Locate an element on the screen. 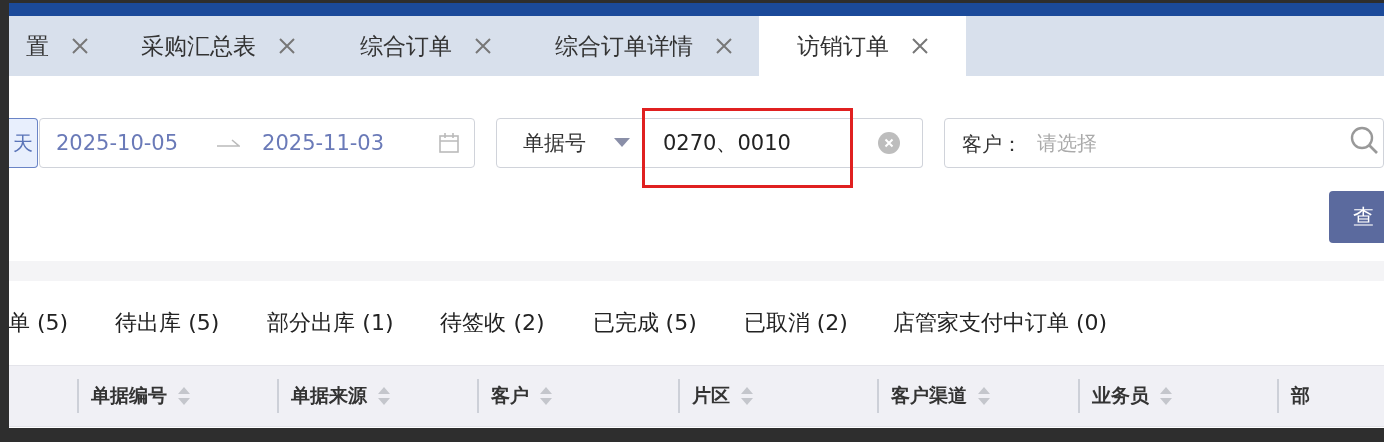 Image resolution: width=1384 pixels, height=442 pixels. field-select: 单据号 is located at coordinates (569, 143).